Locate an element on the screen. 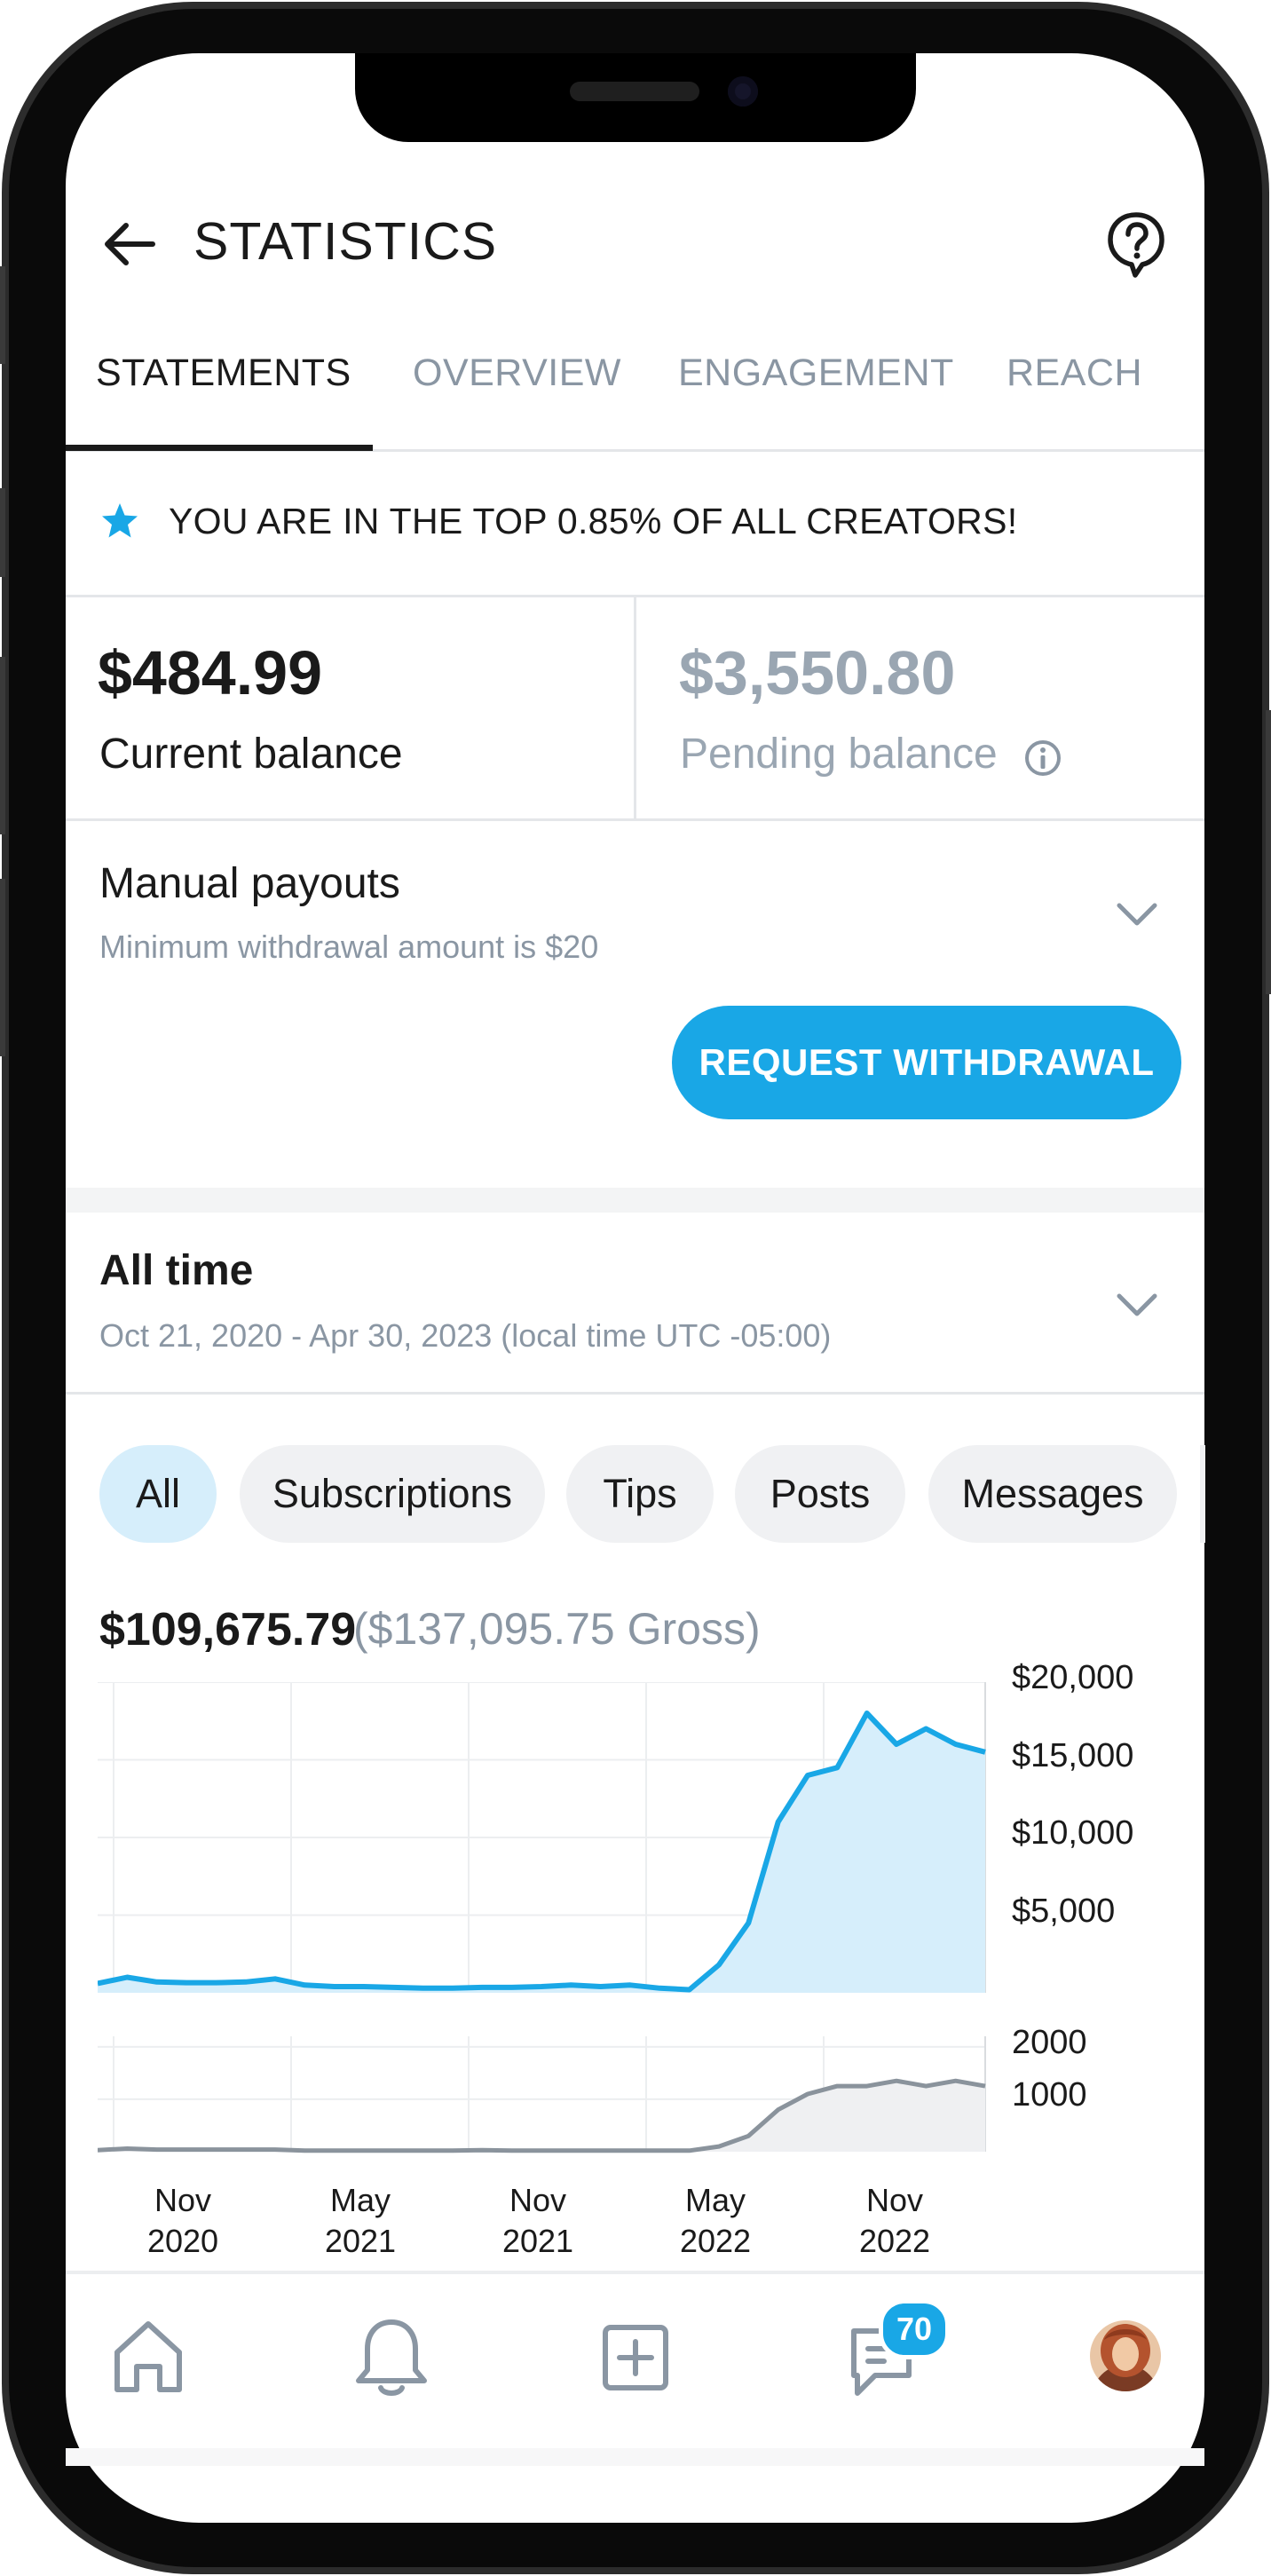 This screenshot has height=2576, width=1271. home-indicator-area is located at coordinates (635, 2457).